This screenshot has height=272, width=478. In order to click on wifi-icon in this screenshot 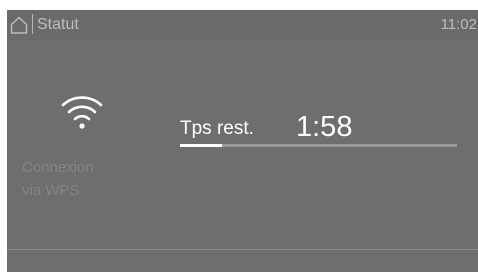, I will do `click(82, 111)`.